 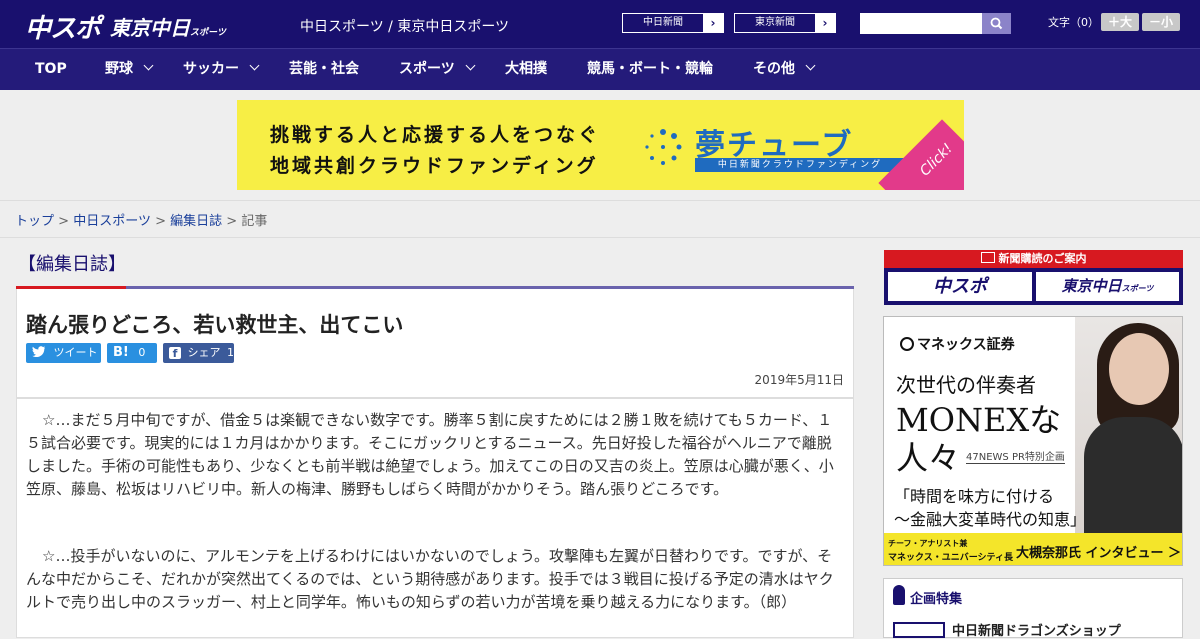 I want to click on tweet-label: ツイート, so click(x=75, y=352).